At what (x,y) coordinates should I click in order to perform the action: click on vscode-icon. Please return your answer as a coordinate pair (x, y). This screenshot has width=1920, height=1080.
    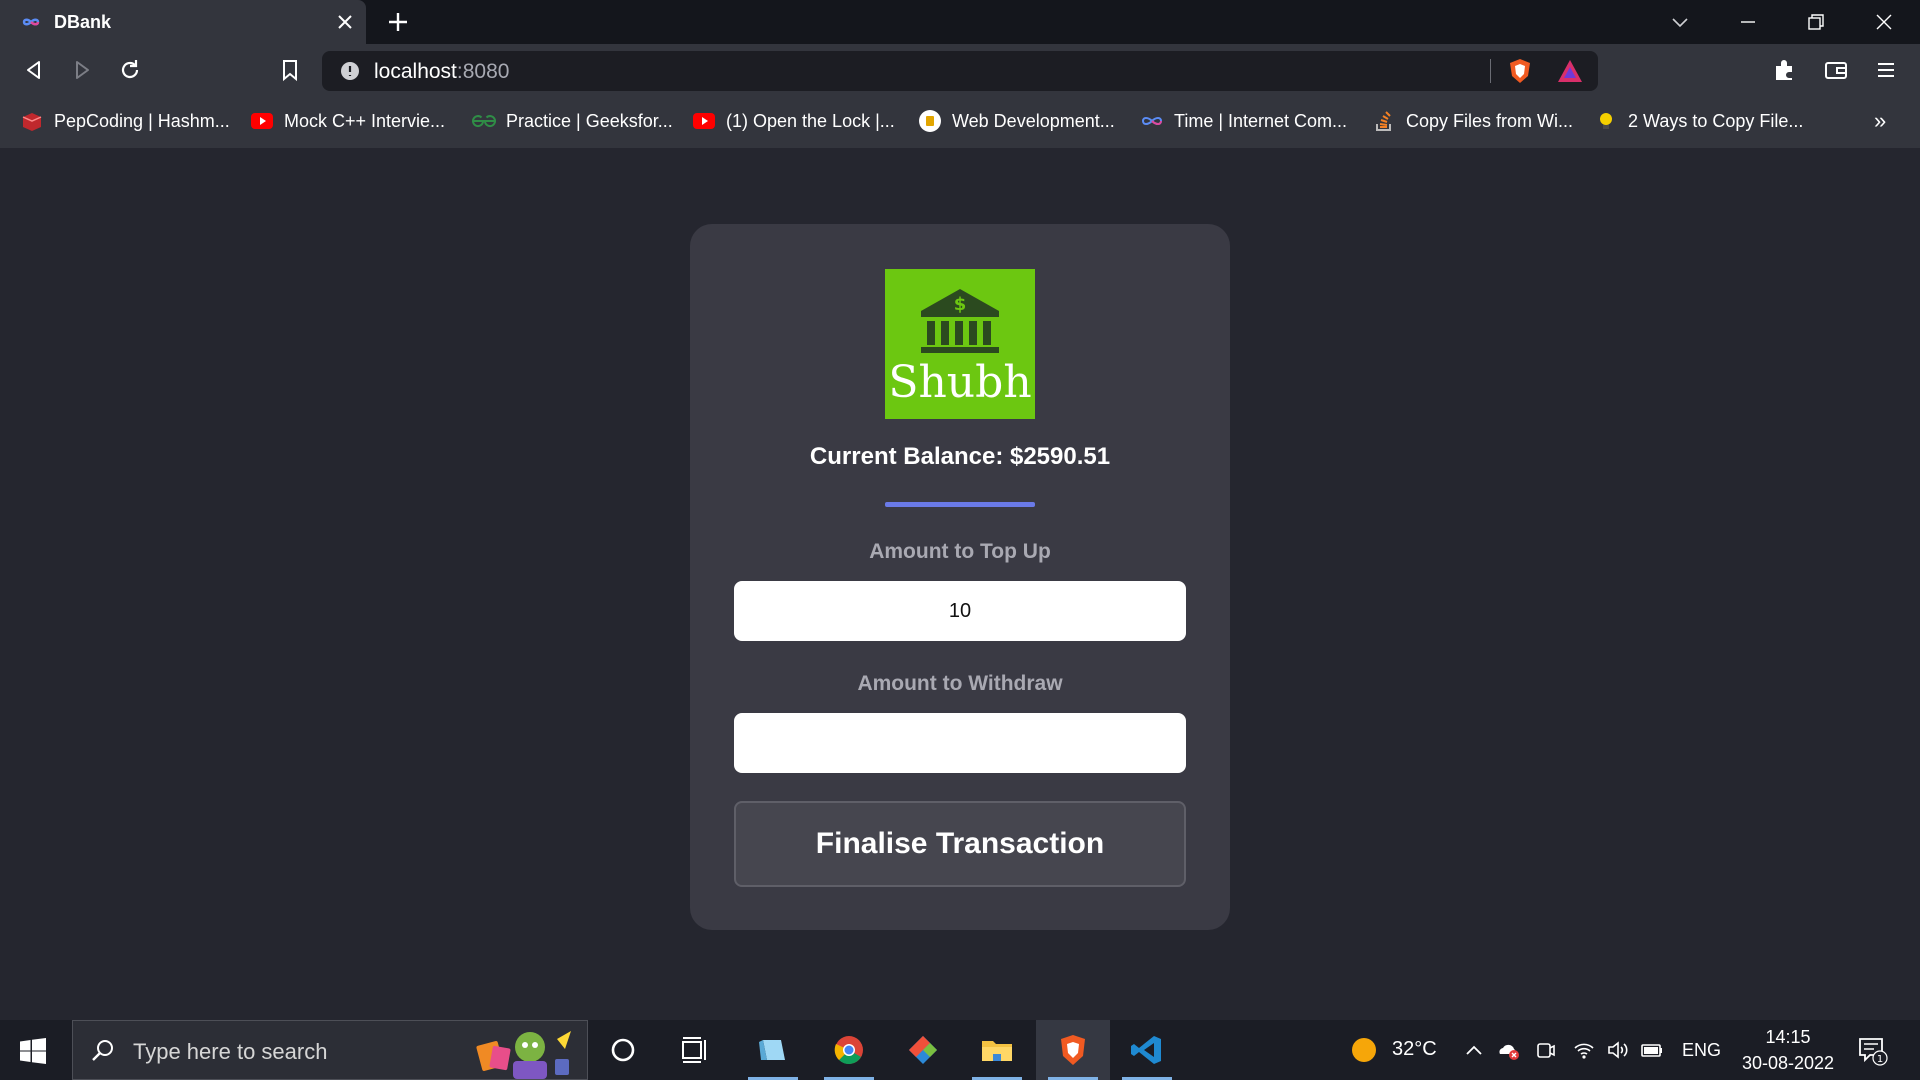
    Looking at the image, I should click on (1146, 1050).